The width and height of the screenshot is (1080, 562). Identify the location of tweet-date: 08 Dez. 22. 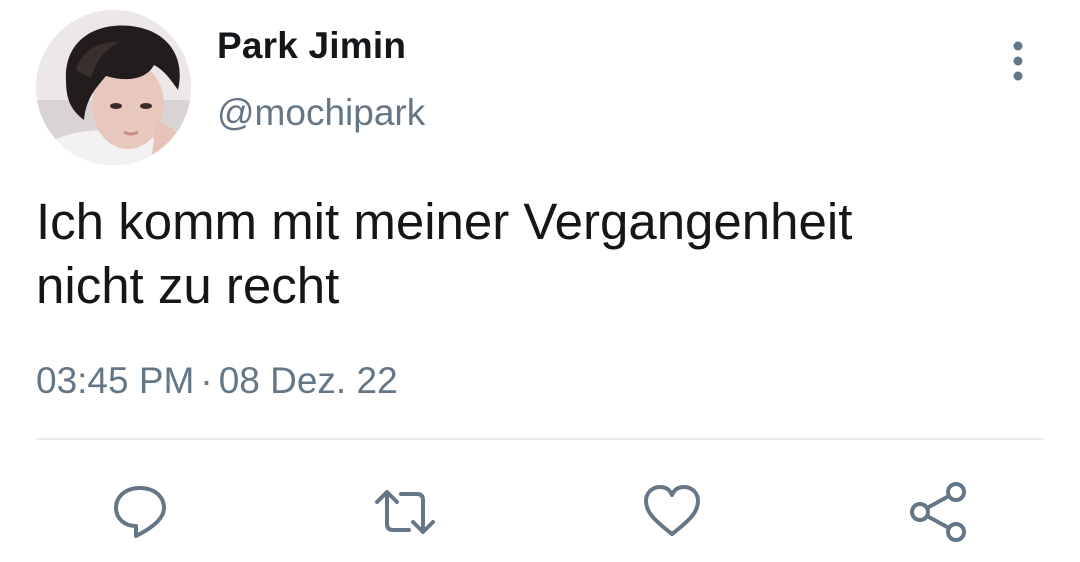
(308, 380).